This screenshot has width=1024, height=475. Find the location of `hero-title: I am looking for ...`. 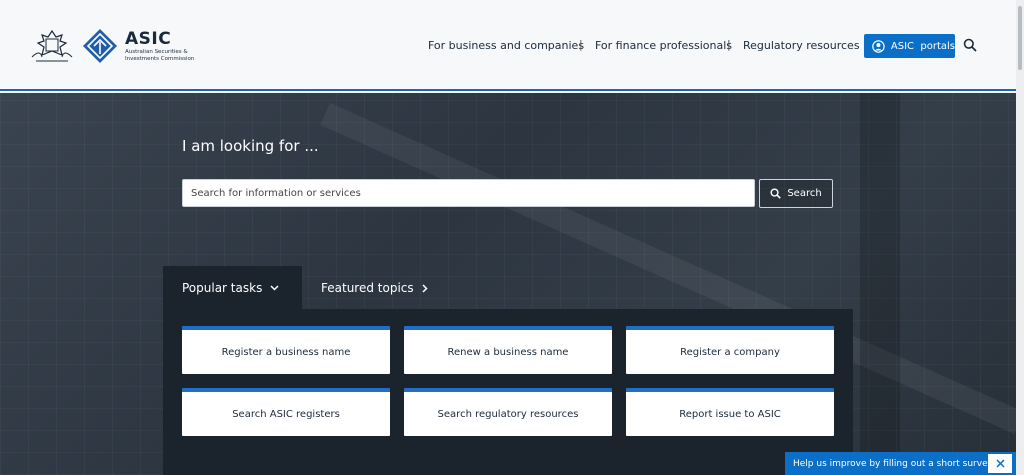

hero-title: I am looking for ... is located at coordinates (250, 146).